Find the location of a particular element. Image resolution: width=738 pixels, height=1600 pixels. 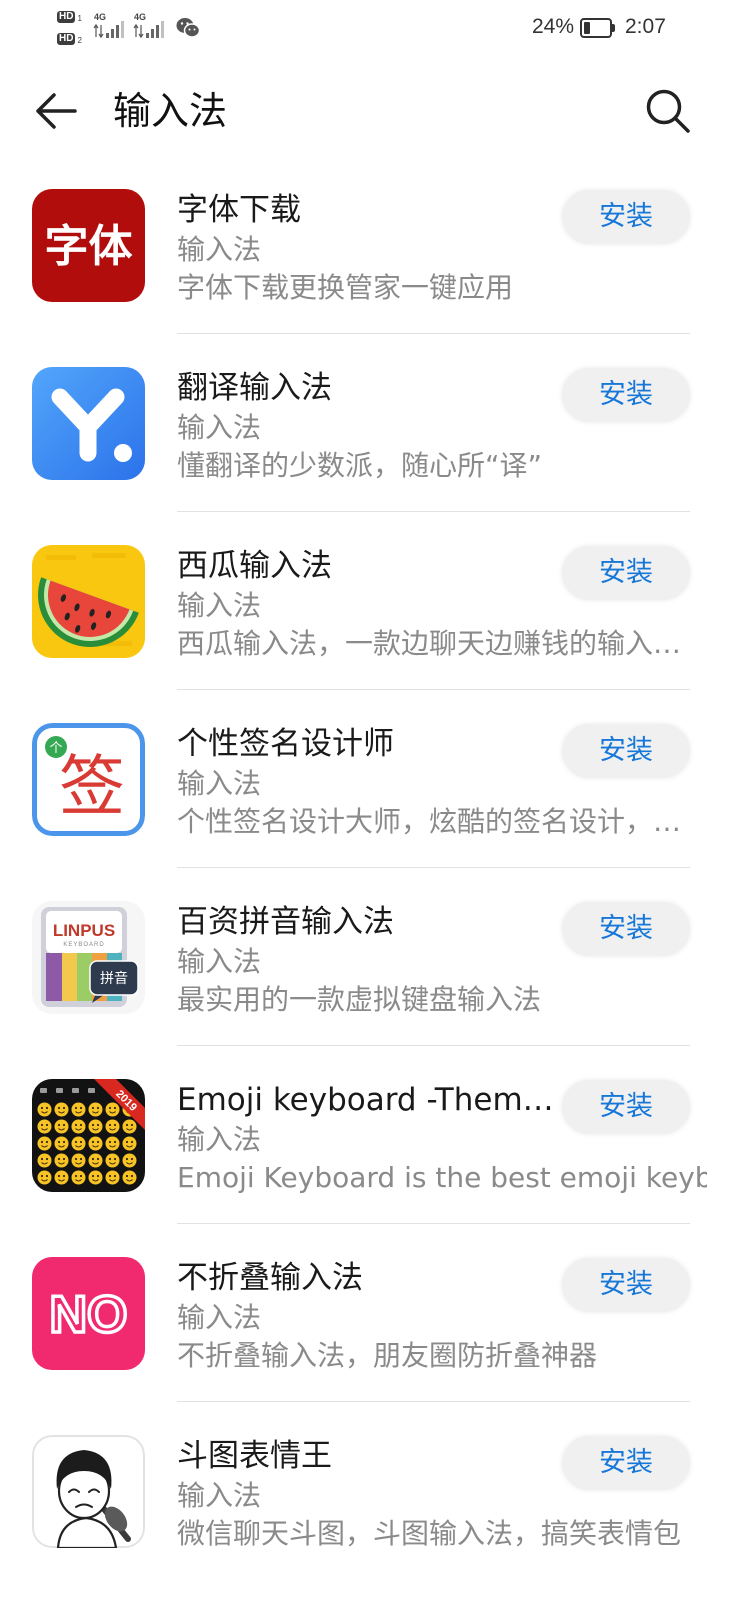

icon-caption-text: KEYBOARD is located at coordinates (83, 945).